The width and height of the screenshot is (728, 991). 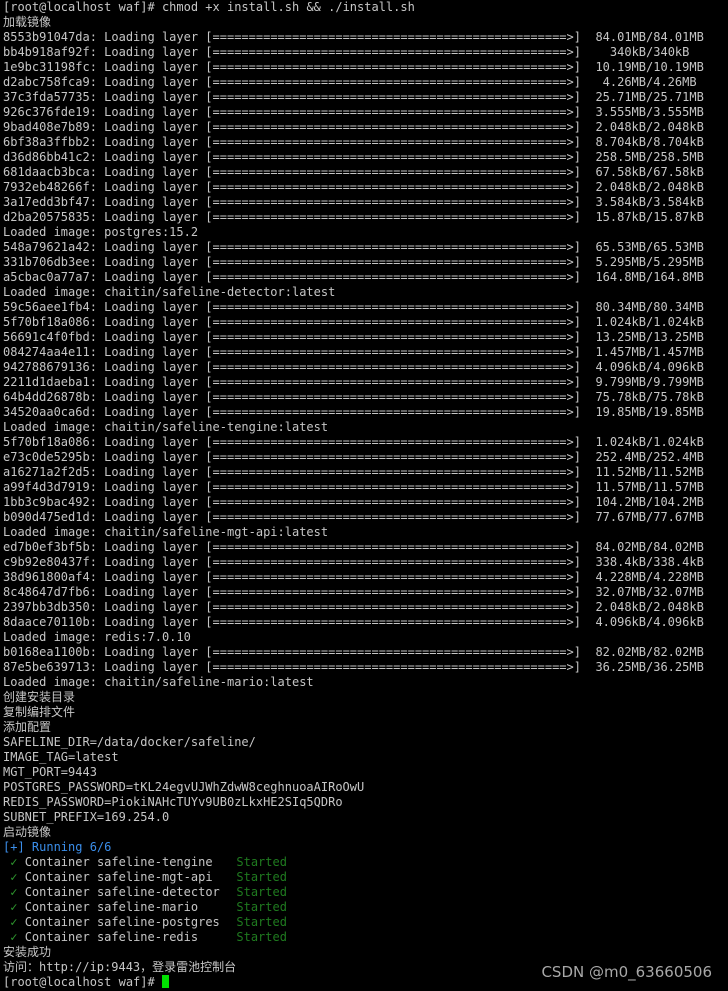 What do you see at coordinates (353, 877) in the screenshot?
I see `container-status-line: ✓ Container safeline-mgt-api Started` at bounding box center [353, 877].